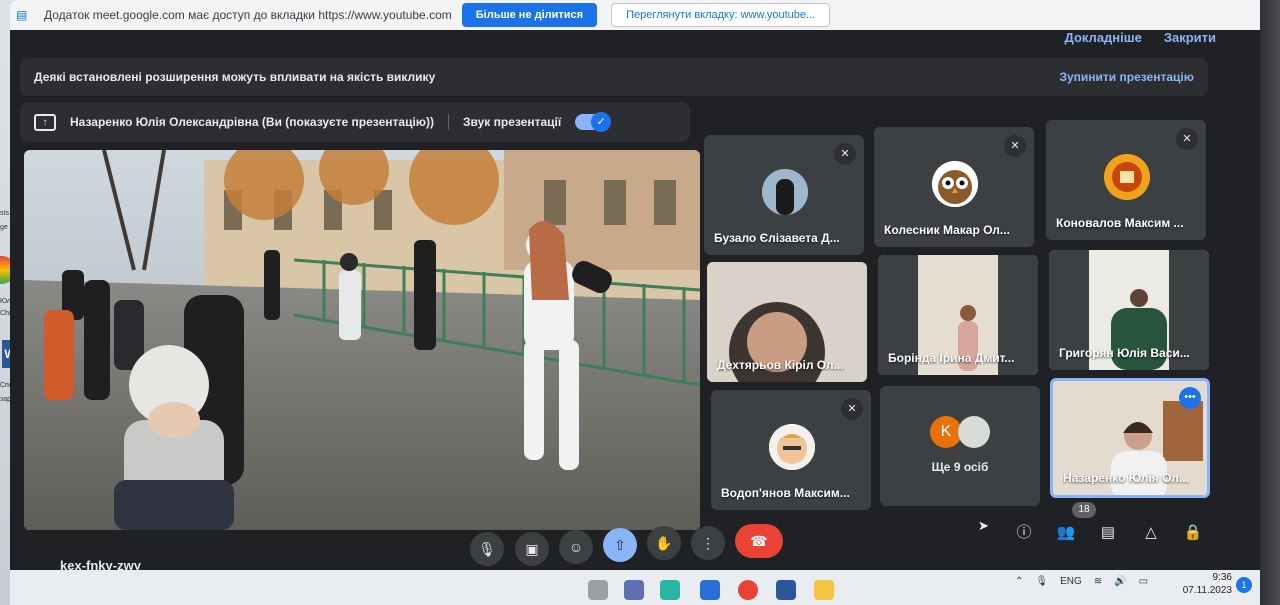 This screenshot has width=1280, height=605. What do you see at coordinates (1207, 590) in the screenshot?
I see `clock-date: 07.11.2023` at bounding box center [1207, 590].